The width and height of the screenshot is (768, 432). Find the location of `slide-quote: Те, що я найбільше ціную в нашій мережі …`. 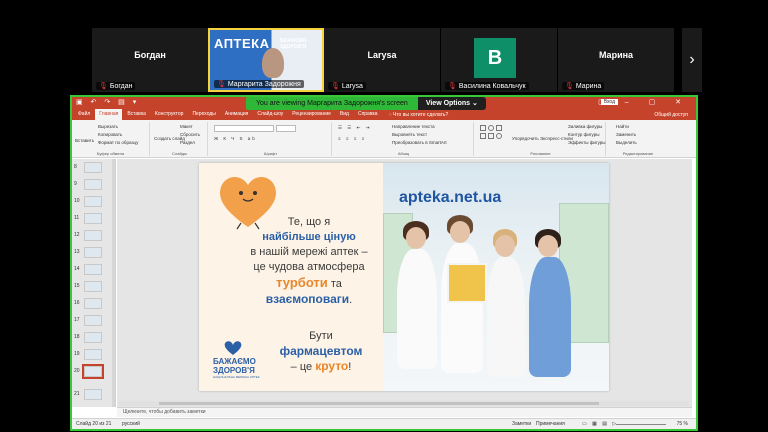

slide-quote: Те, що я найбільше ціную в нашій мережі … is located at coordinates (309, 261).